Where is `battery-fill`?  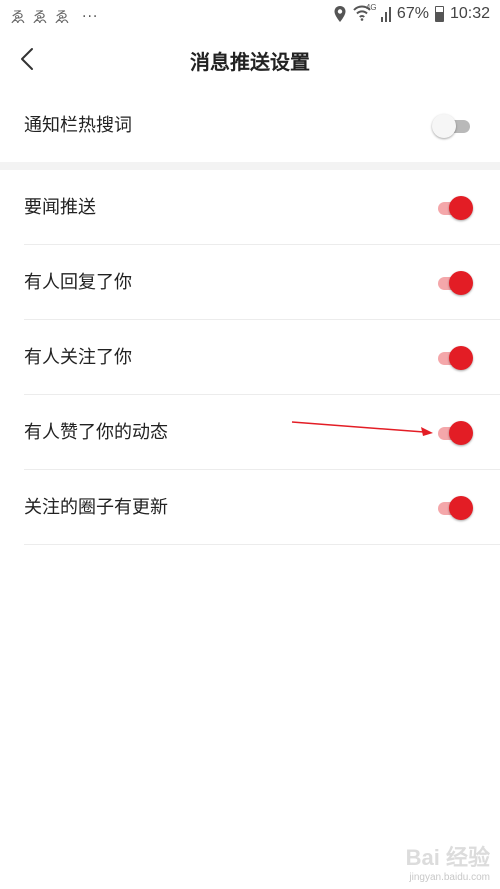 battery-fill is located at coordinates (439, 16).